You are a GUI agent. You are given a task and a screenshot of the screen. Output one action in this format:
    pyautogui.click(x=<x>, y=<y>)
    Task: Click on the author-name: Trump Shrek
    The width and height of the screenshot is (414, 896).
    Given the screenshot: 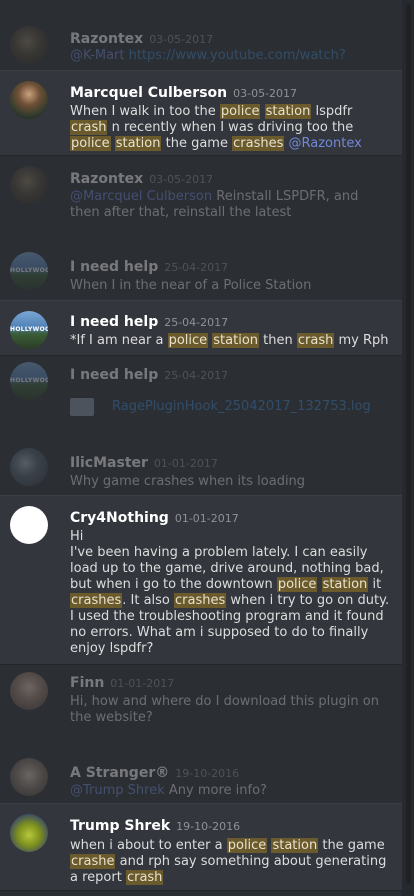 What is the action you would take?
    pyautogui.click(x=120, y=826)
    